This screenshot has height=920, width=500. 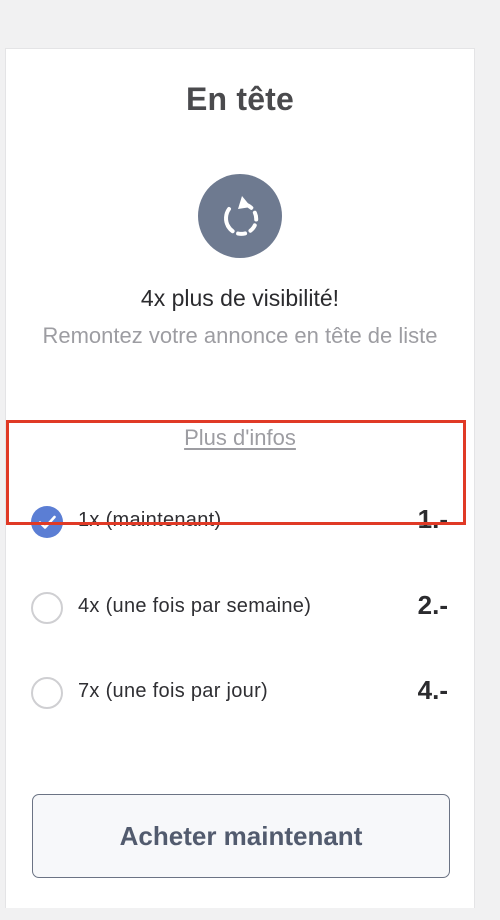 What do you see at coordinates (241, 521) in the screenshot?
I see `option-1x-now: 1x (maintenant) 1.-` at bounding box center [241, 521].